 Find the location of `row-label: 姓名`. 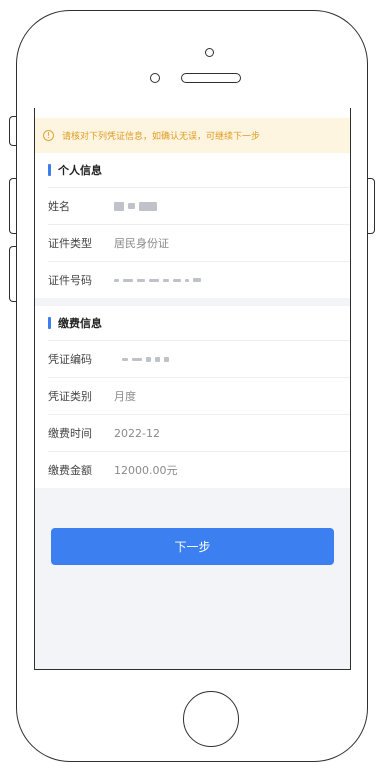

row-label: 姓名 is located at coordinates (59, 206).